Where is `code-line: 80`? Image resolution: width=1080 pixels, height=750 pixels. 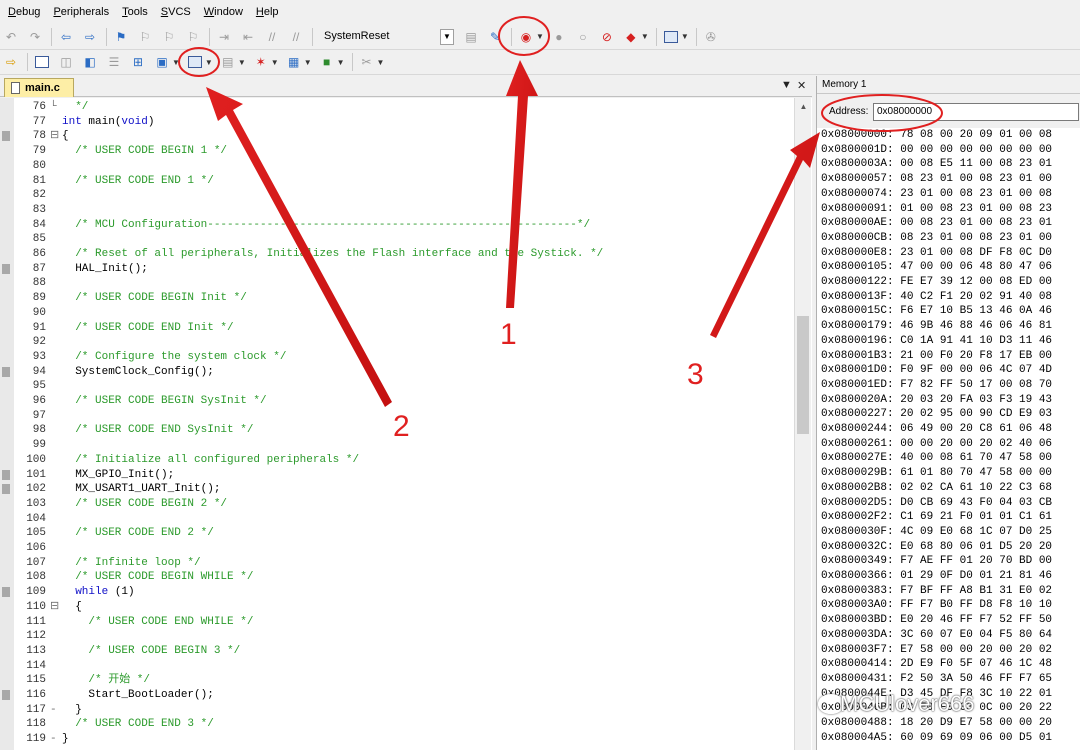
code-line: 80 is located at coordinates (397, 166).